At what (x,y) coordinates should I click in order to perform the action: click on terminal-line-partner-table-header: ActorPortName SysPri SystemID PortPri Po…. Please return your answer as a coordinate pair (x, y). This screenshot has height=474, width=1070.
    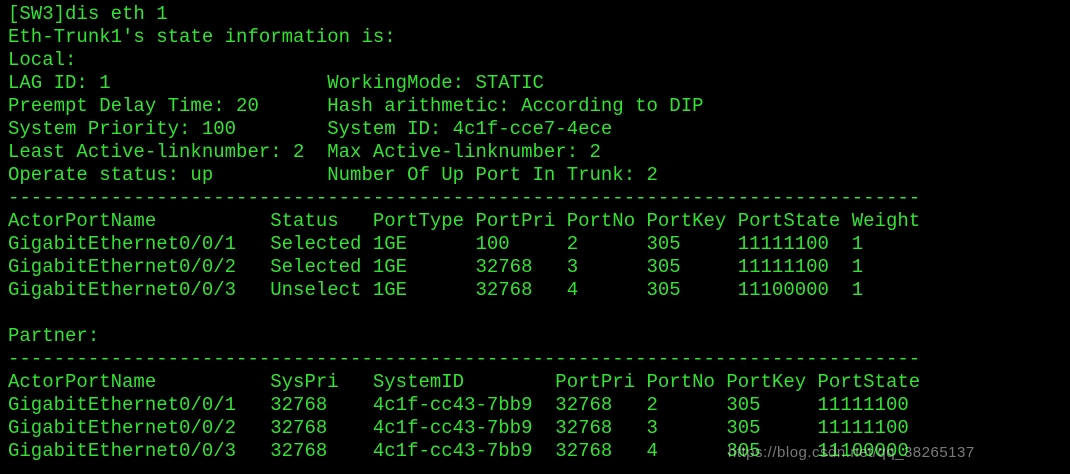
    Looking at the image, I should click on (464, 382).